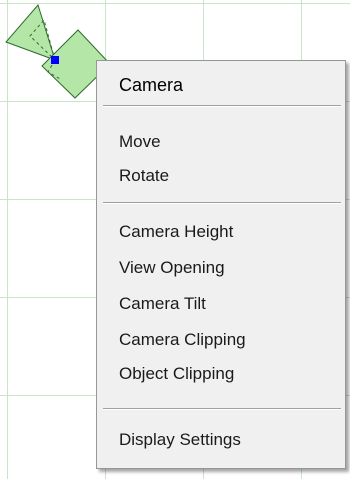  I want to click on menu-item-move: Move, so click(229, 142).